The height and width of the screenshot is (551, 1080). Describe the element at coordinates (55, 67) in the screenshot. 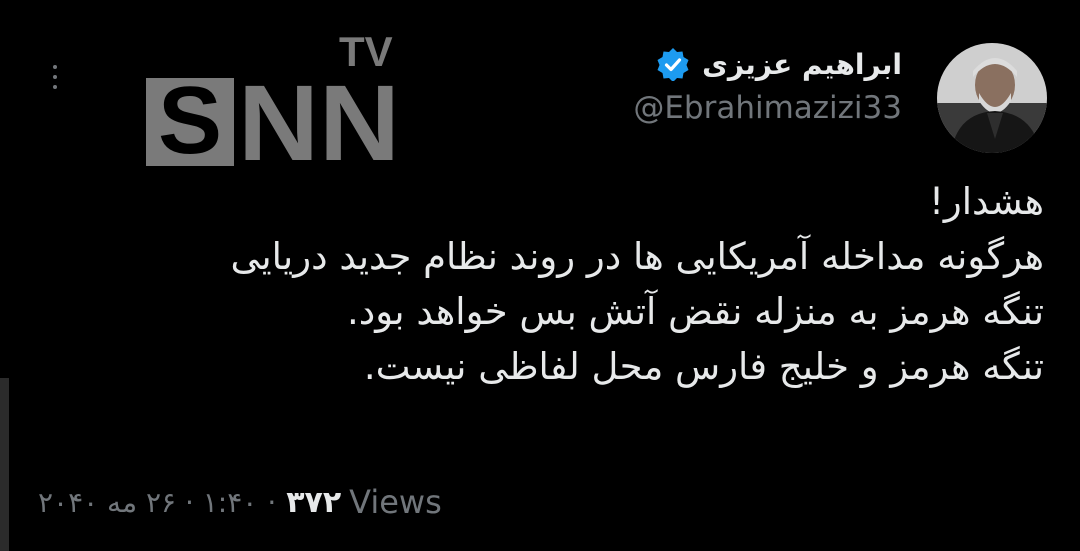

I see `more-vertical-icon` at that location.